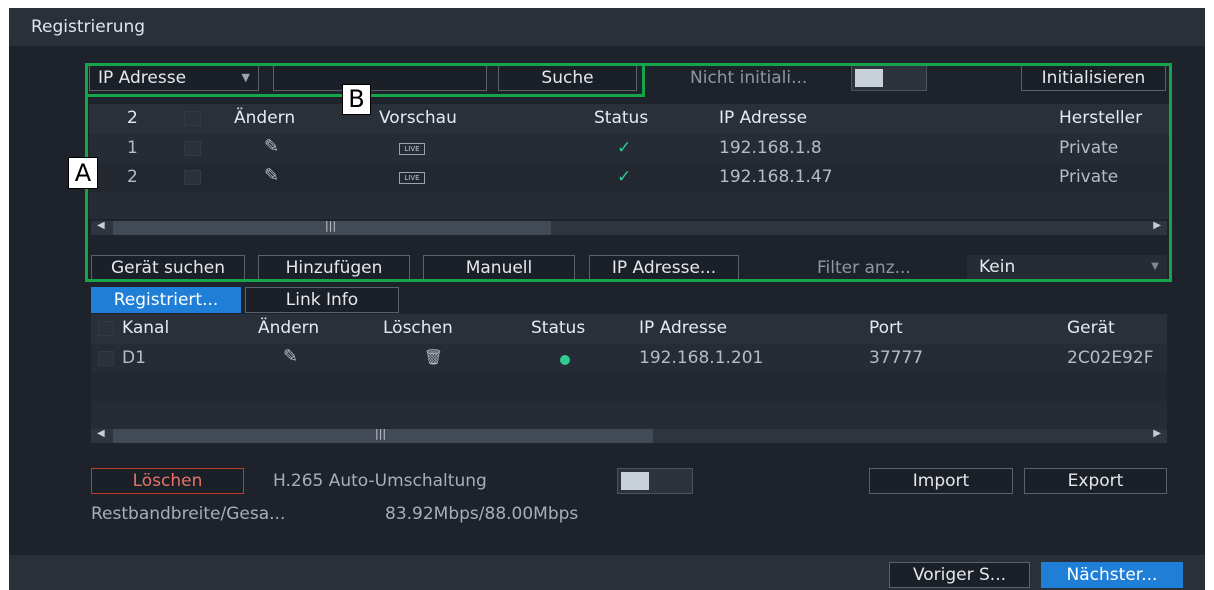 This screenshot has height=590, width=1214. I want to click on col-delete: Löschen, so click(418, 328).